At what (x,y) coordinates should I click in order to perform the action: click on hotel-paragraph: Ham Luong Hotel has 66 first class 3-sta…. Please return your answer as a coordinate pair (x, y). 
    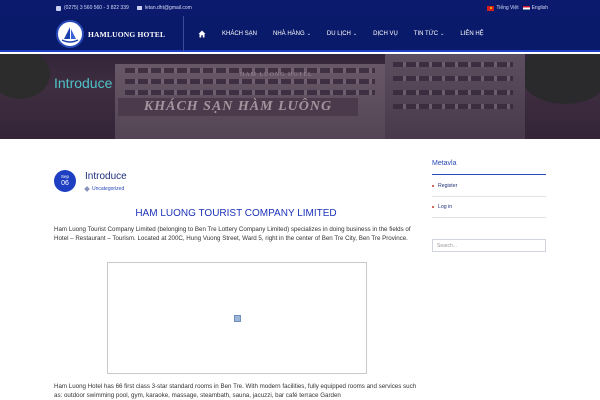
    Looking at the image, I should click on (235, 391).